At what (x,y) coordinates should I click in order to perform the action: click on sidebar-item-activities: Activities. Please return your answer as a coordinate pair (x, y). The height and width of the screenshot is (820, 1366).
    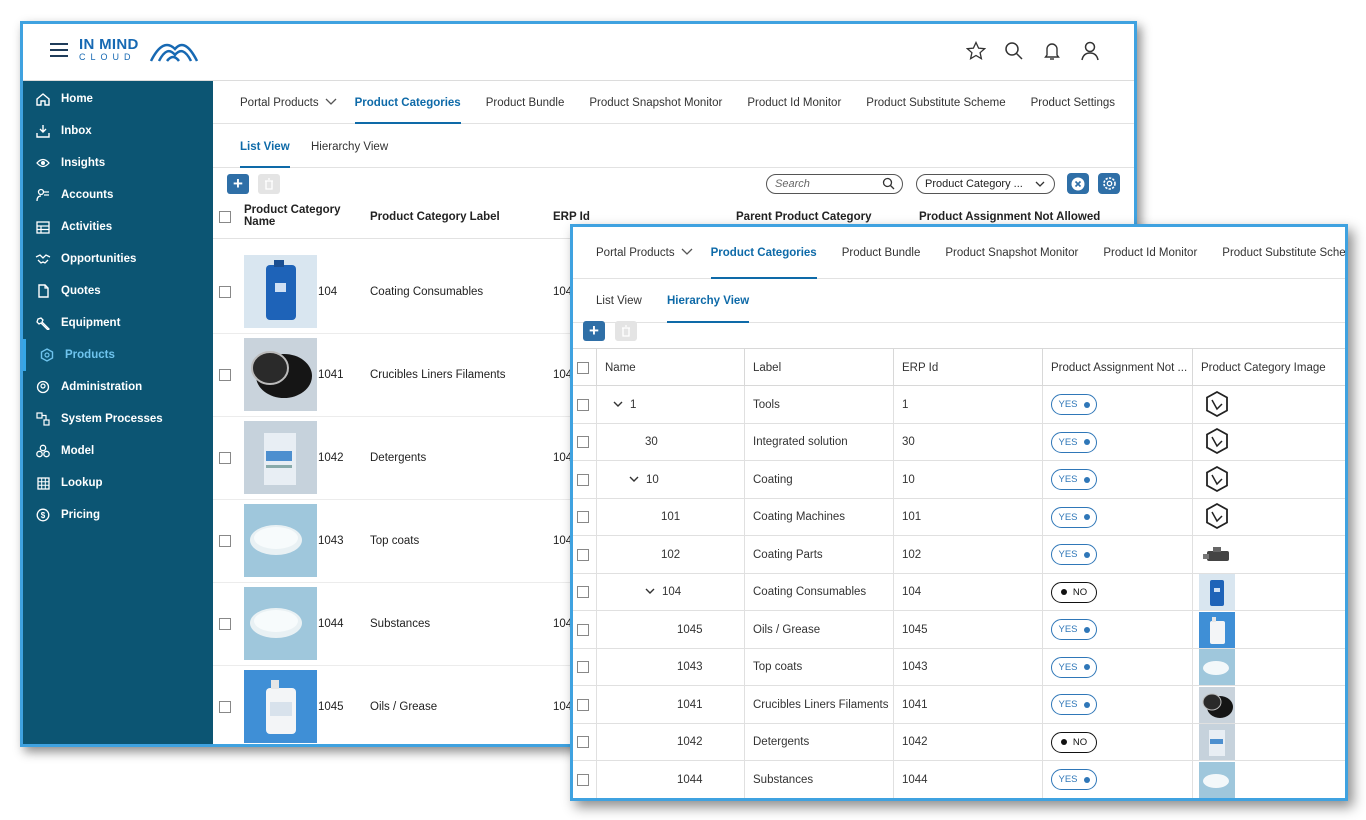
    Looking at the image, I should click on (118, 227).